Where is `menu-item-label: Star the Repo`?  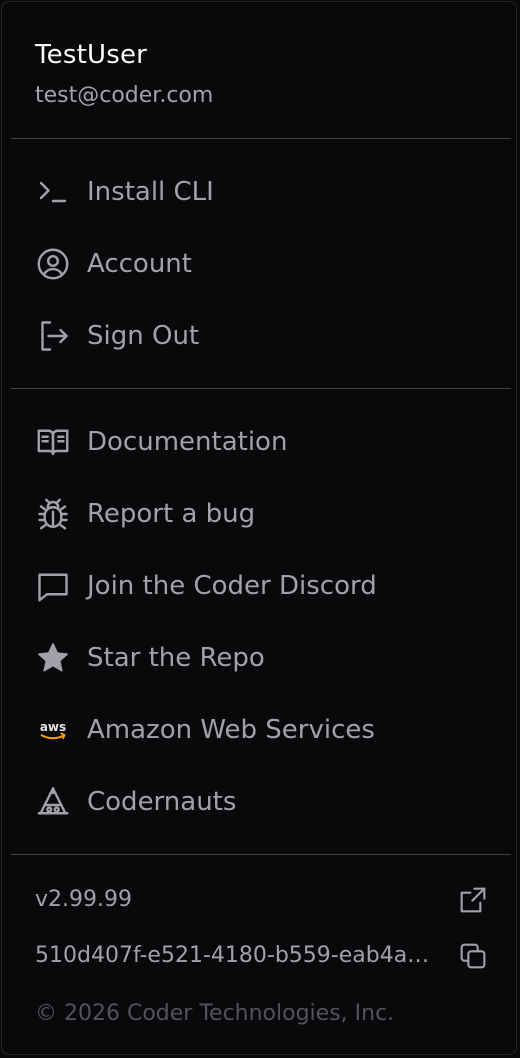 menu-item-label: Star the Repo is located at coordinates (176, 658).